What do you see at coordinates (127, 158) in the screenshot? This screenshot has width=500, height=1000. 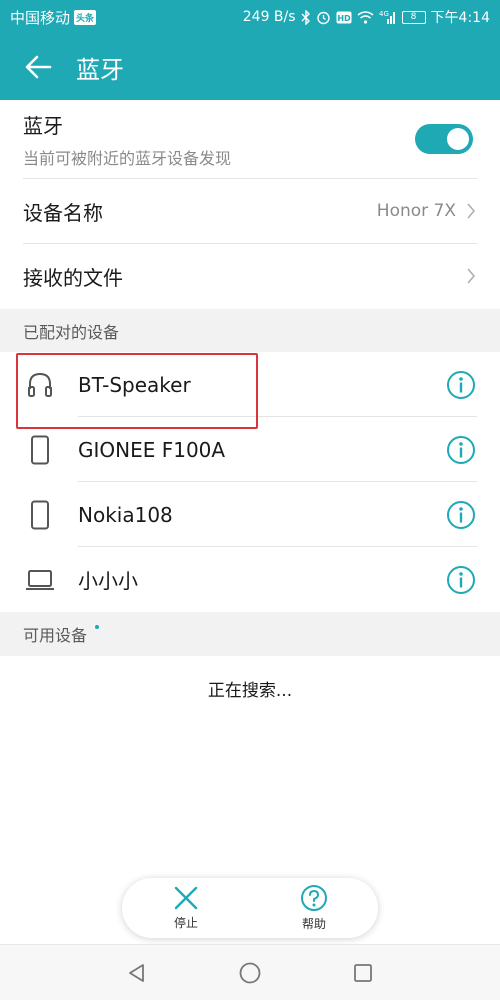 I see `bluetooth-subtitle: 当前可被附近的蓝牙设备发现` at bounding box center [127, 158].